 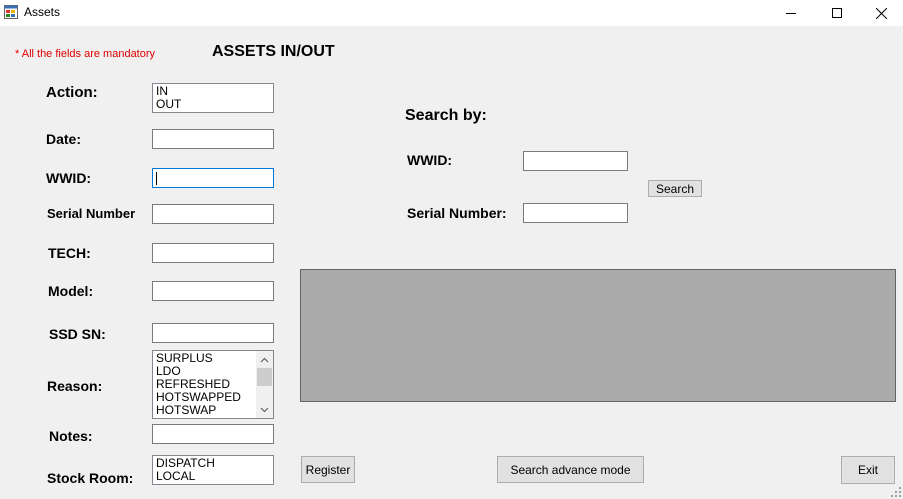 What do you see at coordinates (868, 470) in the screenshot?
I see `exit-button: Exit` at bounding box center [868, 470].